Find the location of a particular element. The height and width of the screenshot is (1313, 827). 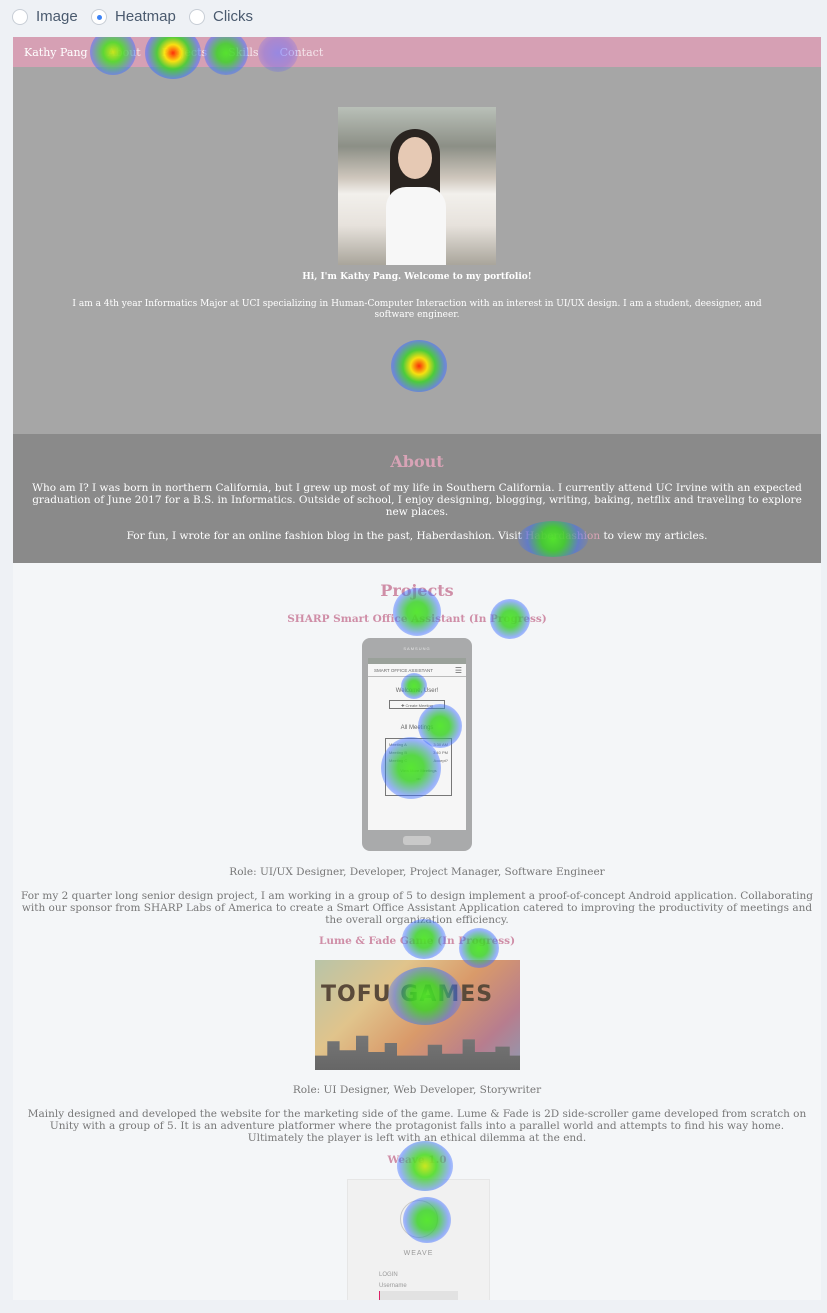

view-more-meetings: View More Meetings is located at coordinates (418, 770).